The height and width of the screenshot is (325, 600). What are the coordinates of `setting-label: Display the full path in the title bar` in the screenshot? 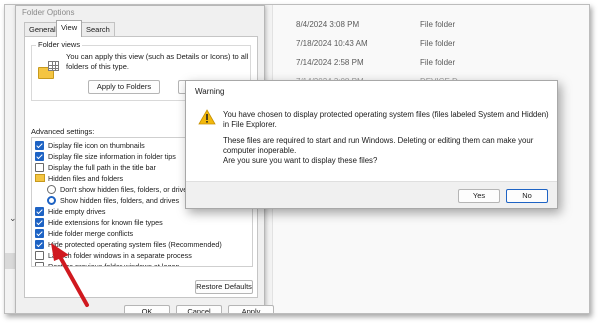 It's located at (102, 167).